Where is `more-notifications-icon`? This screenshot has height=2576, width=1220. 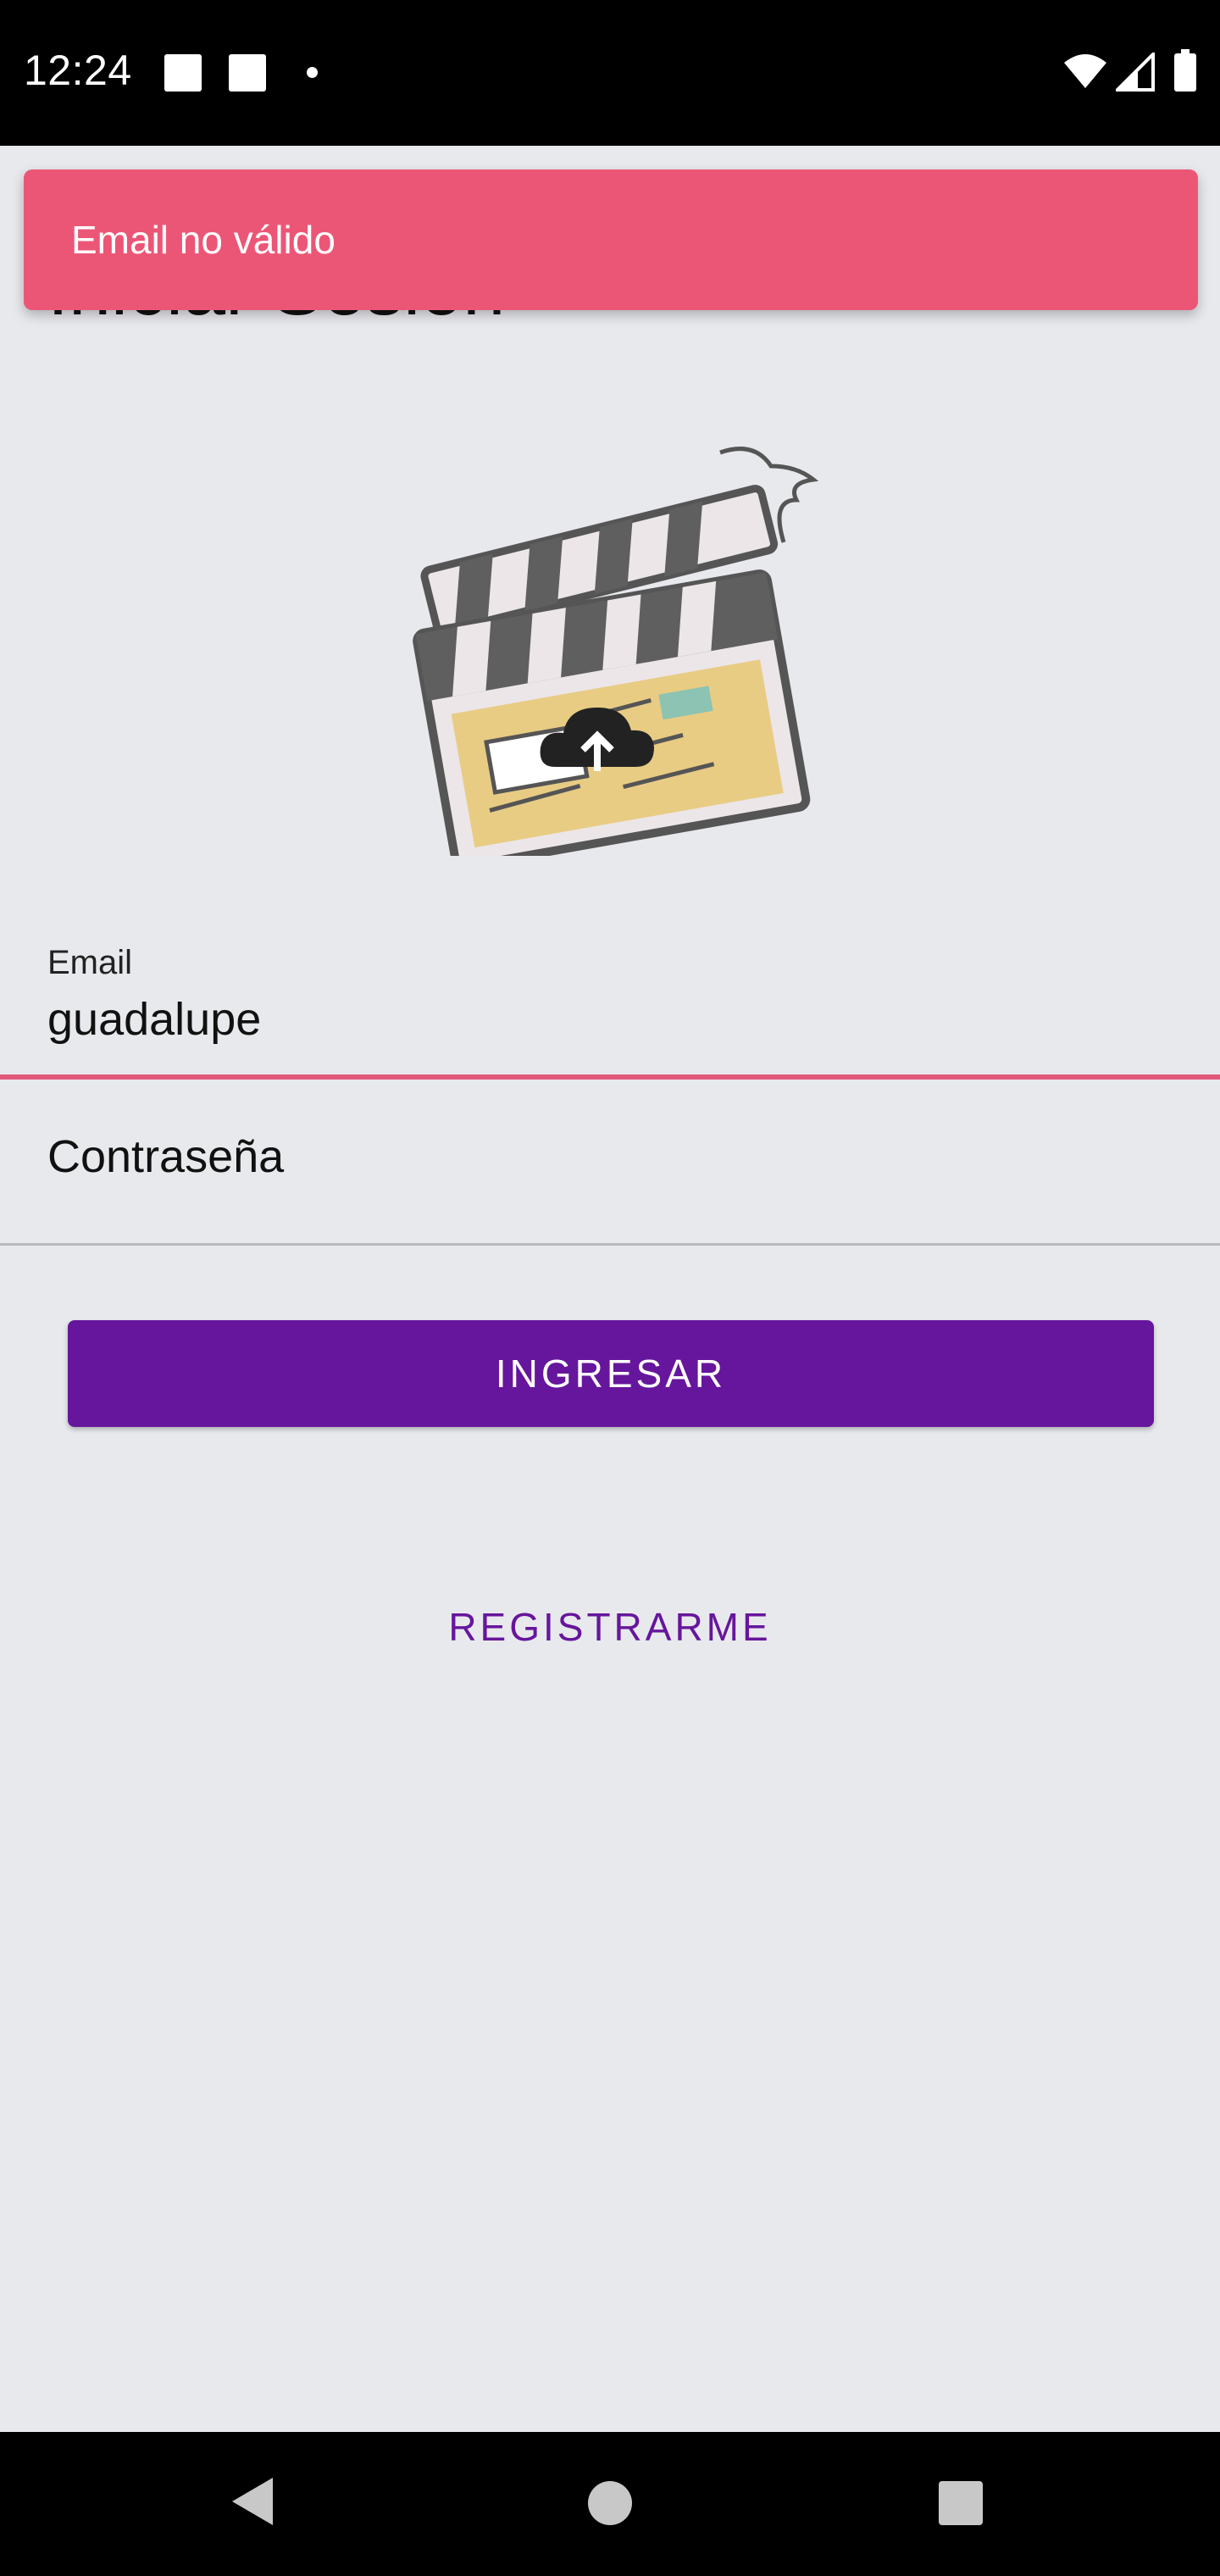
more-notifications-icon is located at coordinates (312, 72).